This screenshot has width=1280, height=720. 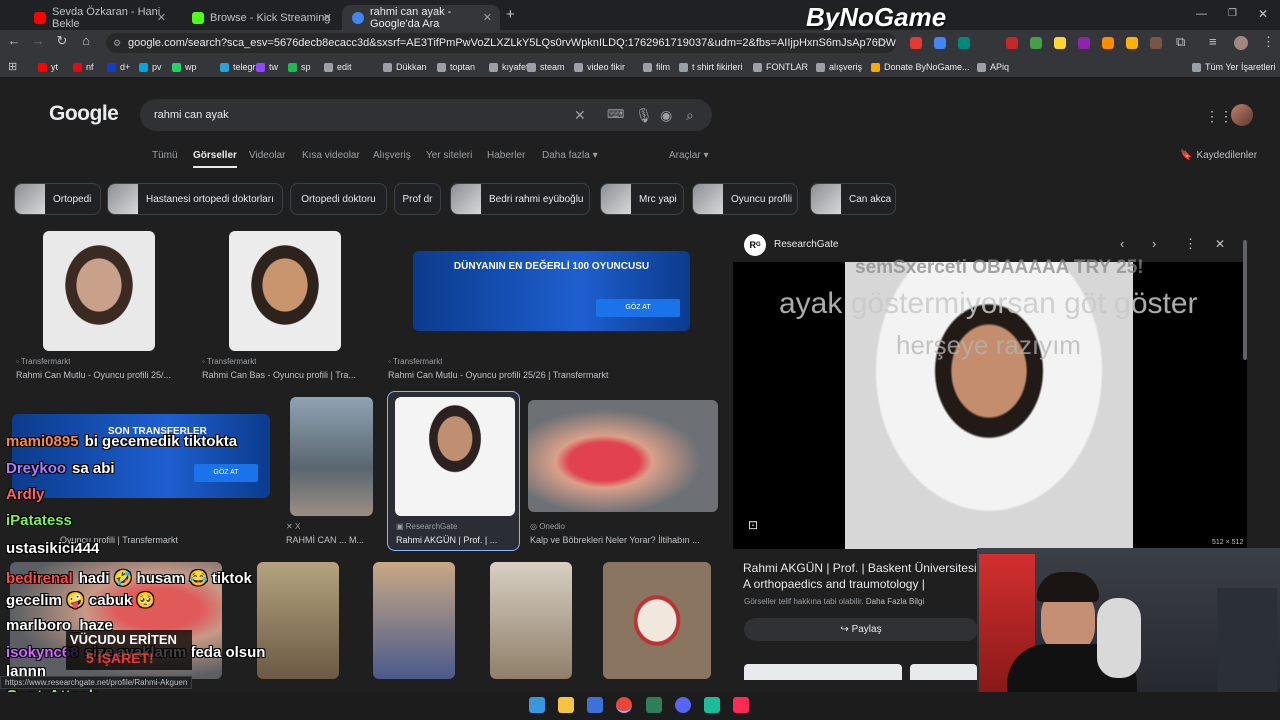 I want to click on menu-icon: ⋮, so click(x=1268, y=42).